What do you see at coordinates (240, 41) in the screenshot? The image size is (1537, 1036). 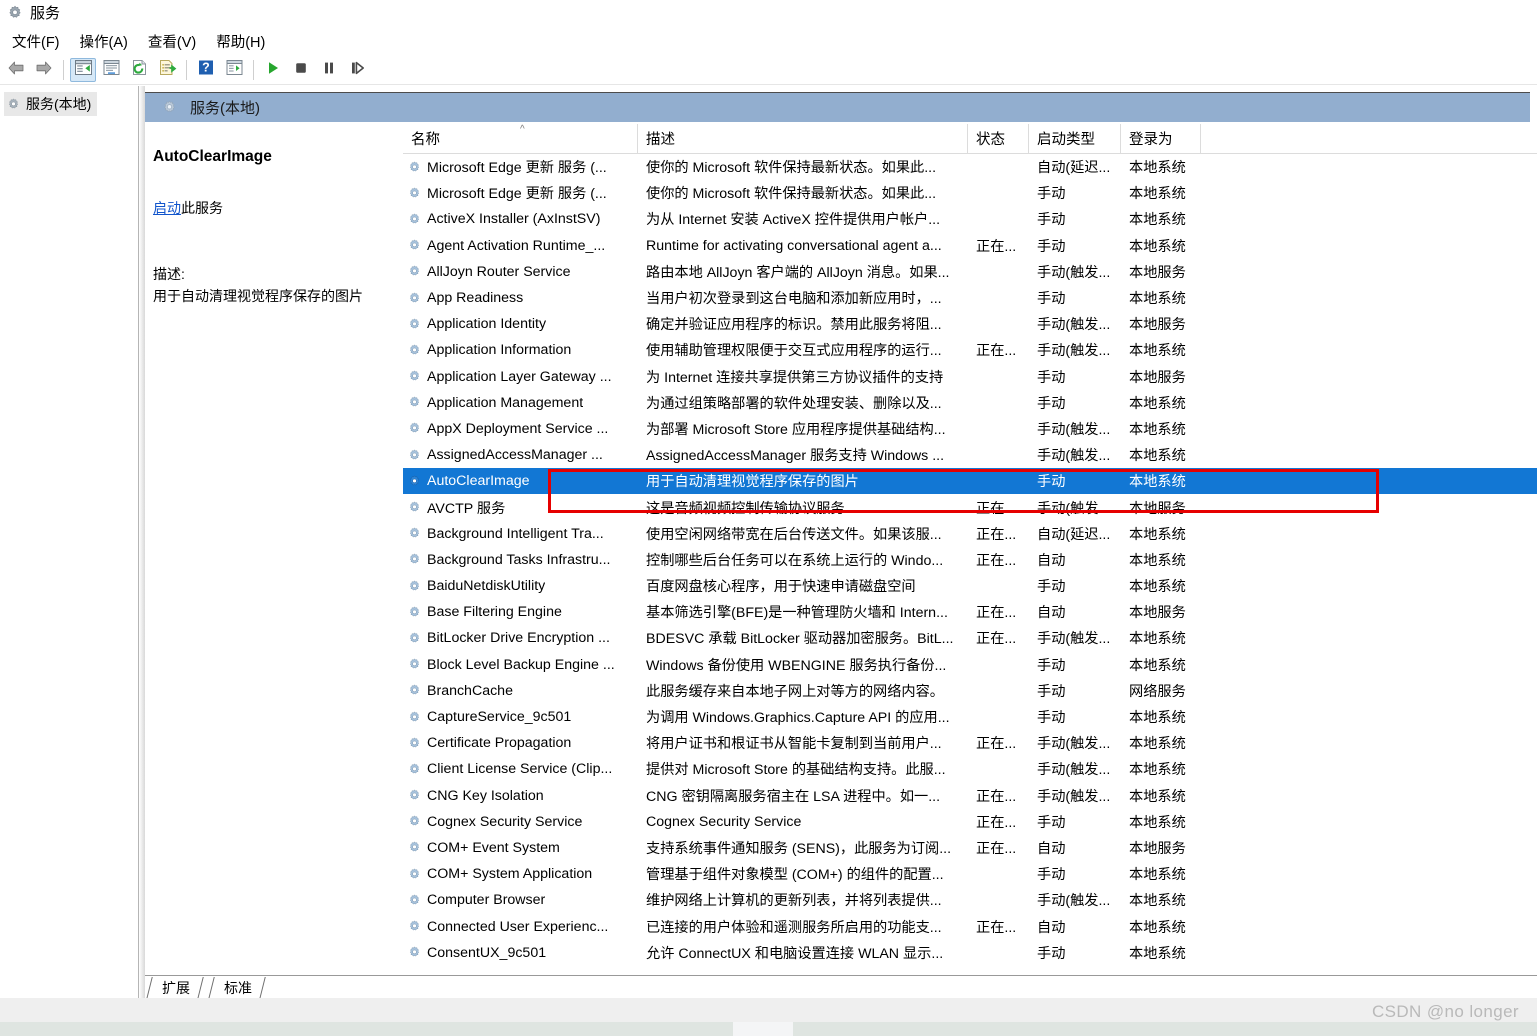 I see `menu-help: 帮助(H)` at bounding box center [240, 41].